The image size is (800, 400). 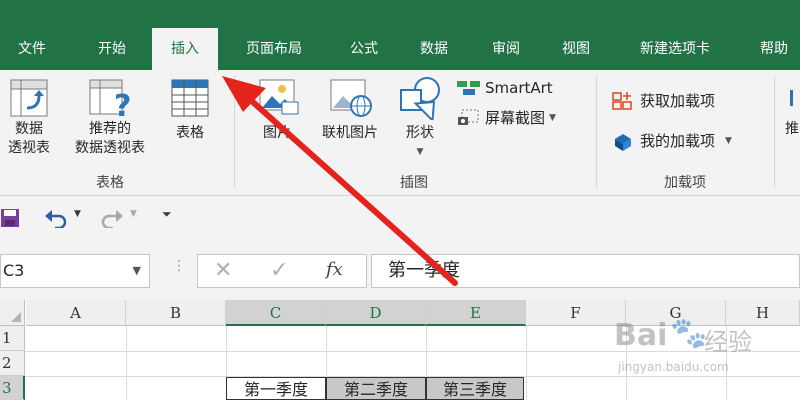 What do you see at coordinates (728, 342) in the screenshot?
I see `watermark-brand-2: 经验` at bounding box center [728, 342].